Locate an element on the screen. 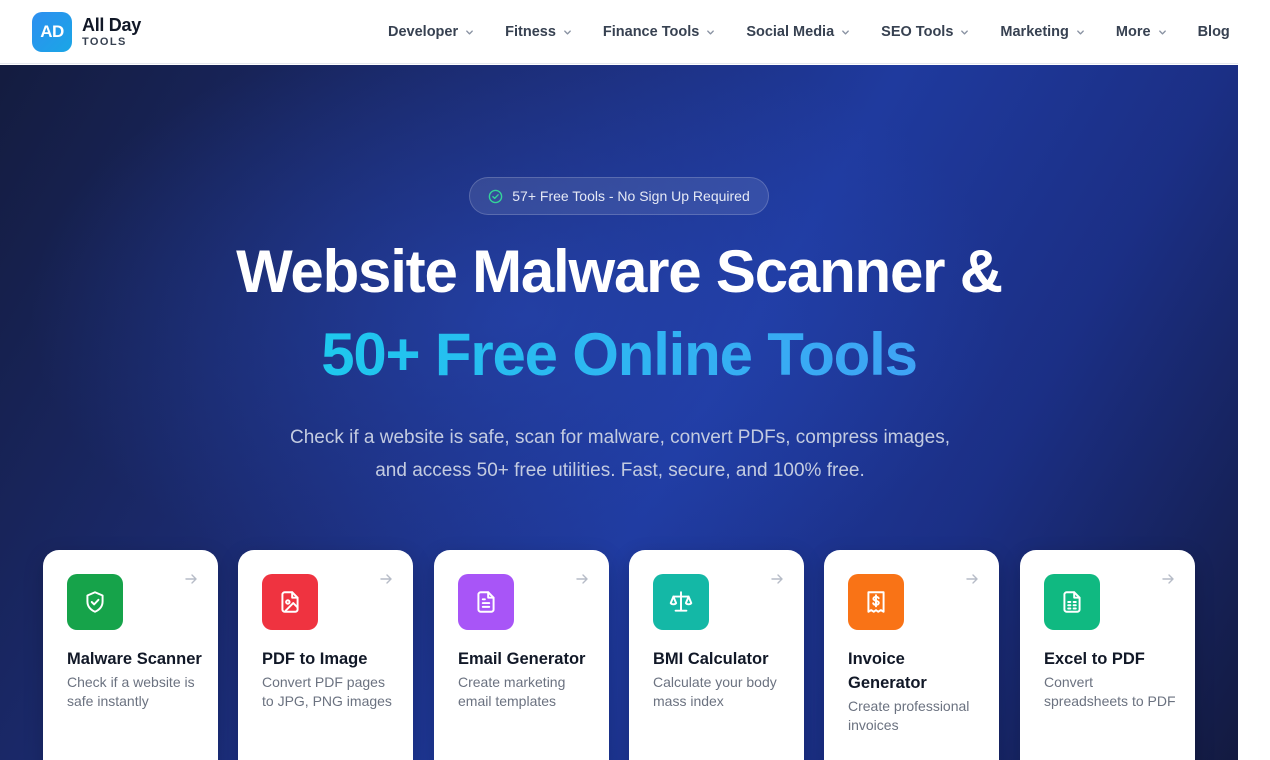  scale-icon is located at coordinates (681, 601).